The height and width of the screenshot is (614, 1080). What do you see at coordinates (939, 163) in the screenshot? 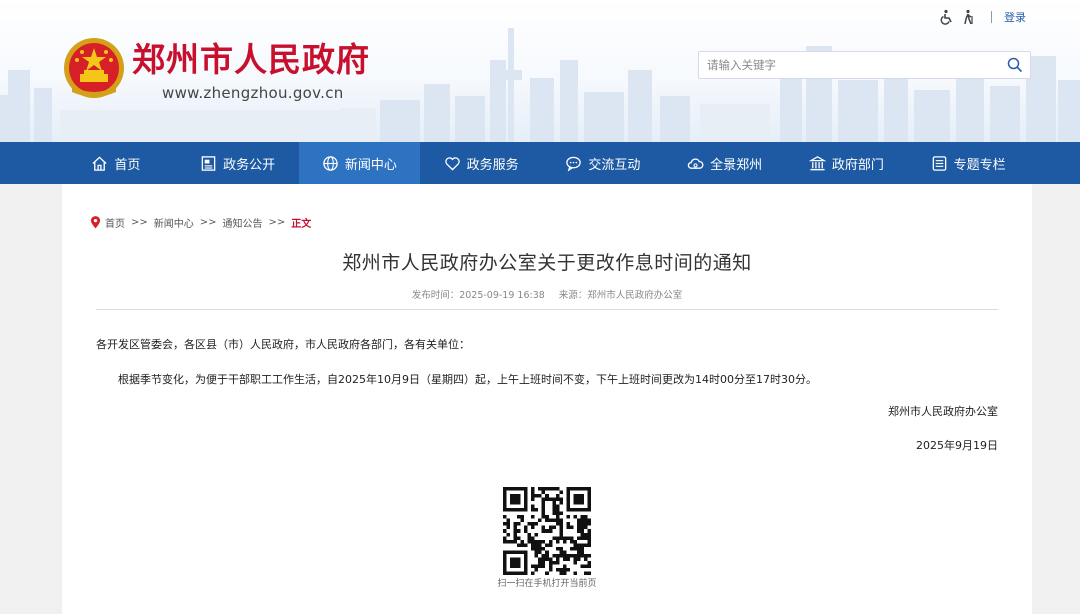
I see `list-icon` at bounding box center [939, 163].